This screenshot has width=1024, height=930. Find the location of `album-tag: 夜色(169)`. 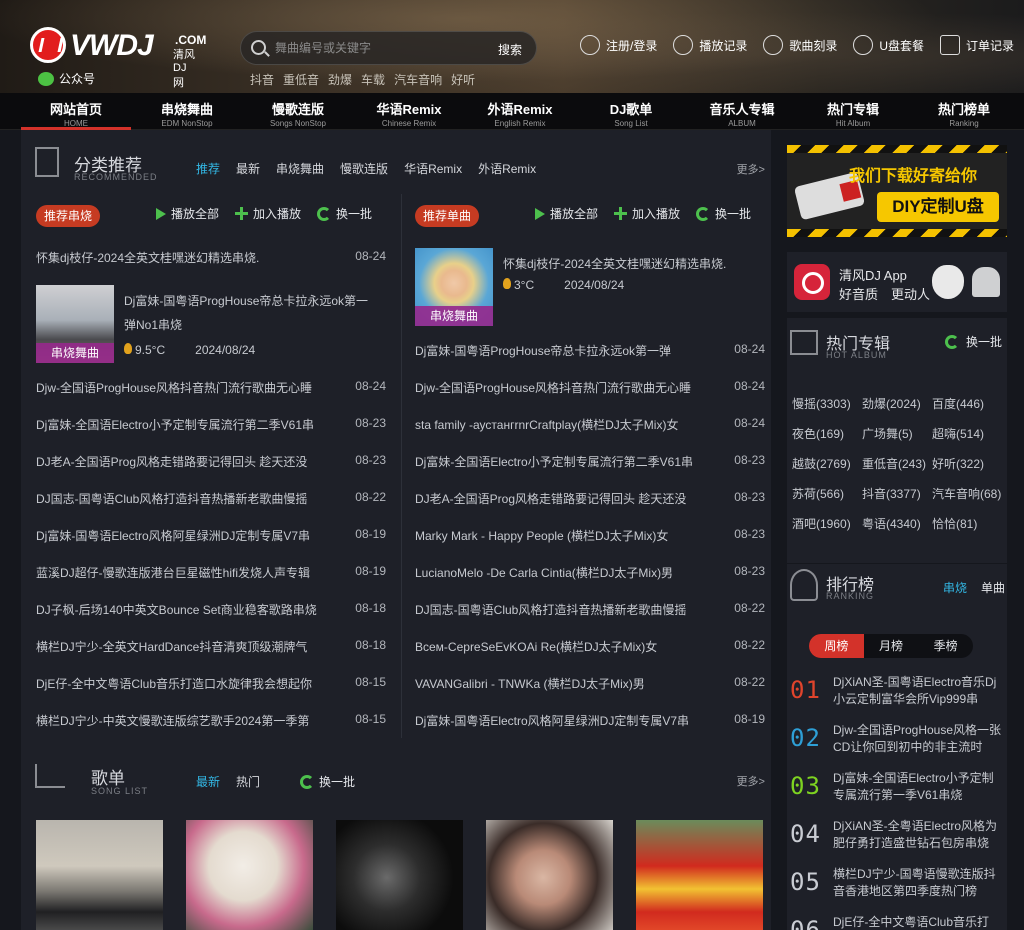

album-tag: 夜色(169) is located at coordinates (828, 434).